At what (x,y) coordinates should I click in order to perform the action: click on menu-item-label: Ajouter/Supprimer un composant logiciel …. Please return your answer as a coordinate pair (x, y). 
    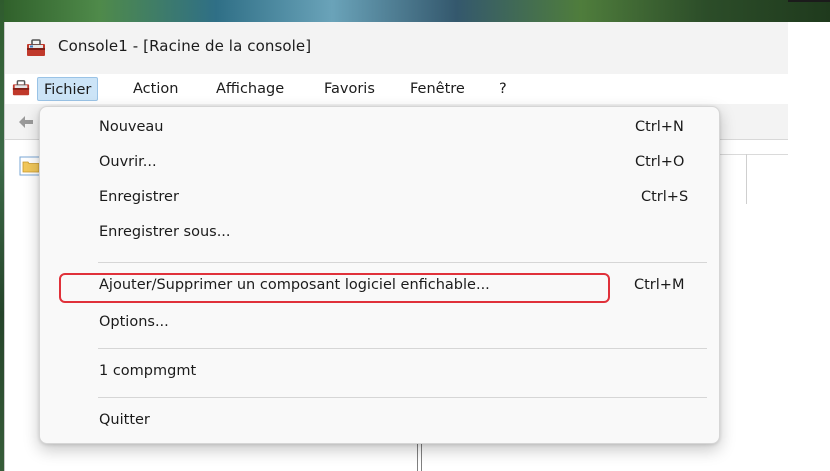
    Looking at the image, I should click on (294, 285).